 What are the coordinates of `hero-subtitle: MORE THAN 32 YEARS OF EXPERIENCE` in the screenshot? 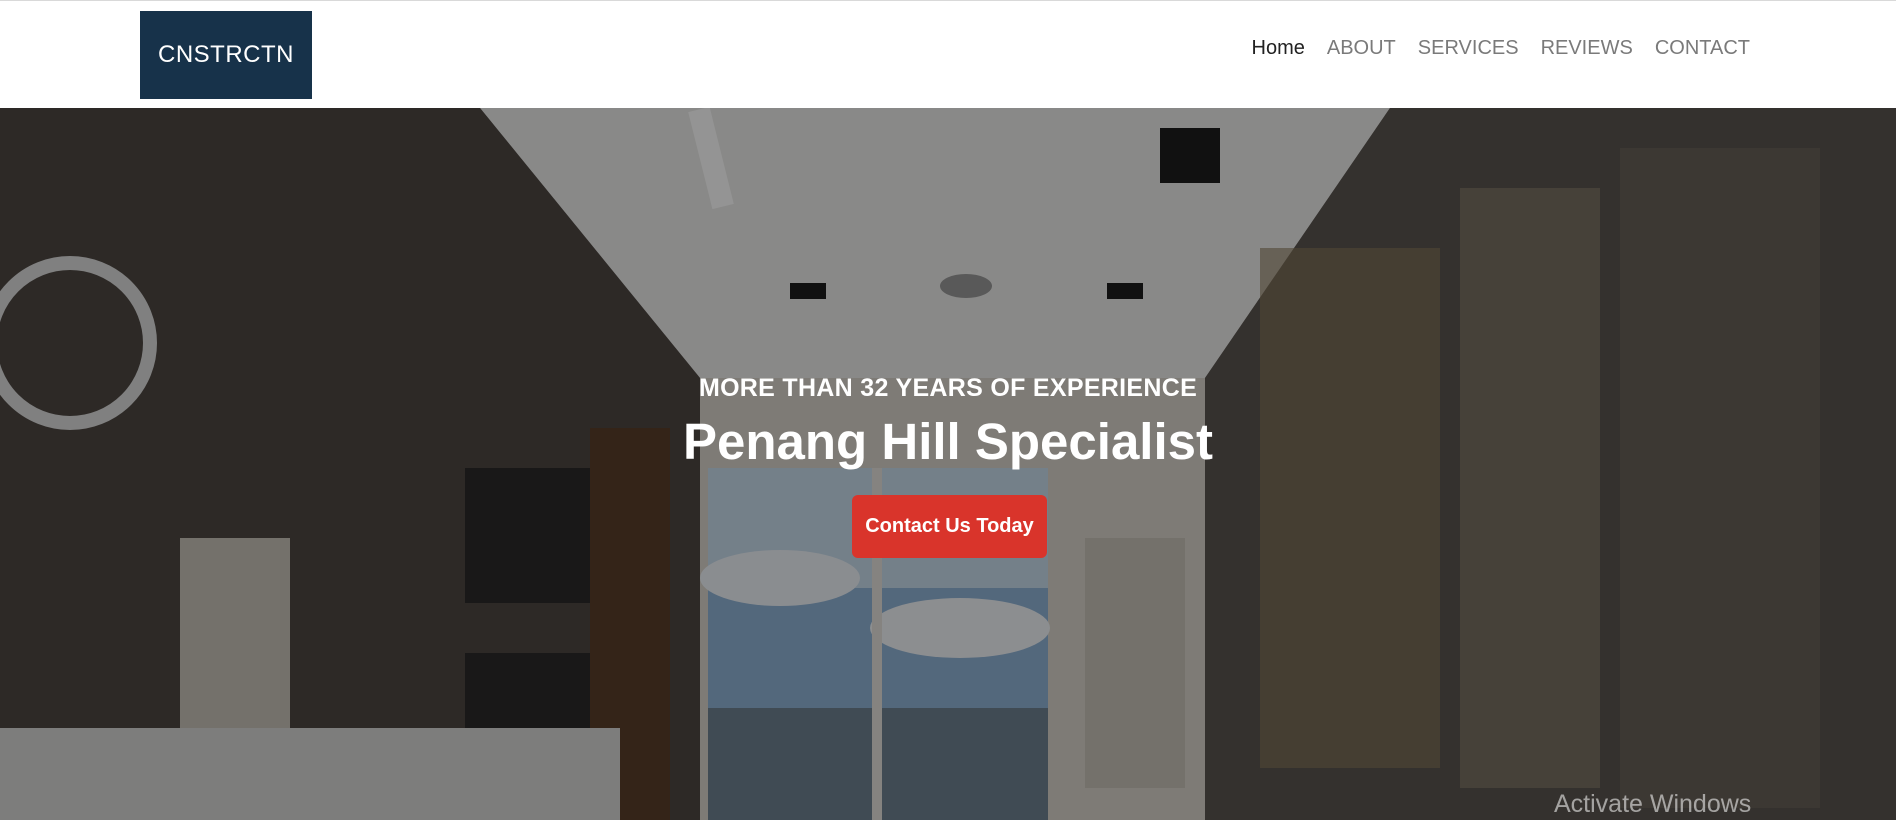 It's located at (948, 388).